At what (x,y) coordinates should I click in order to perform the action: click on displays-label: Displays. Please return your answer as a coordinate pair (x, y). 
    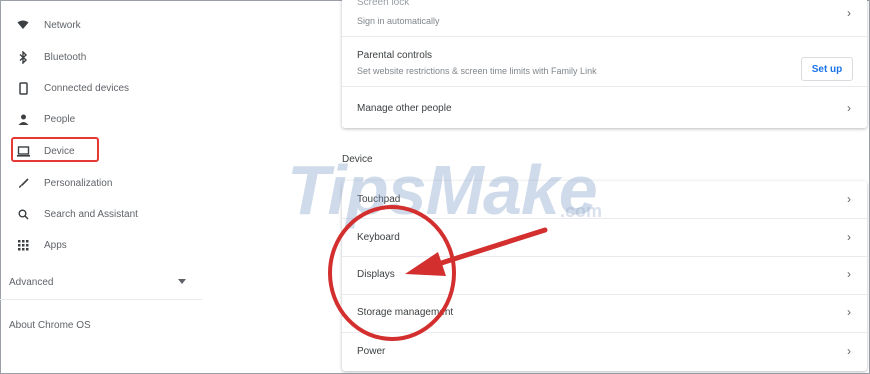
    Looking at the image, I should click on (376, 274).